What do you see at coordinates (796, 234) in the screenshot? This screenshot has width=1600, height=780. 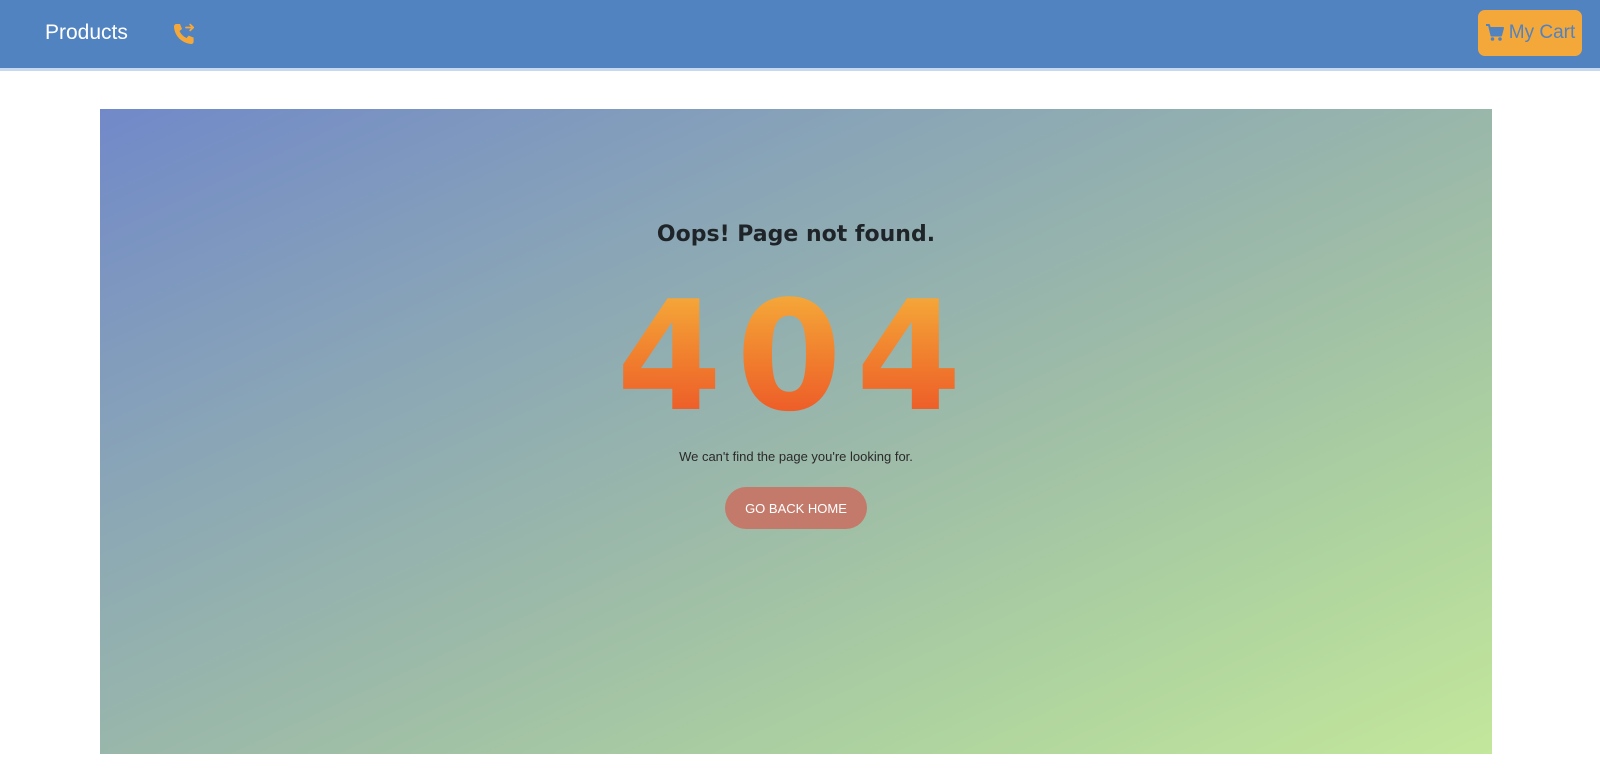 I see `error-heading: Oops! Page not found.` at bounding box center [796, 234].